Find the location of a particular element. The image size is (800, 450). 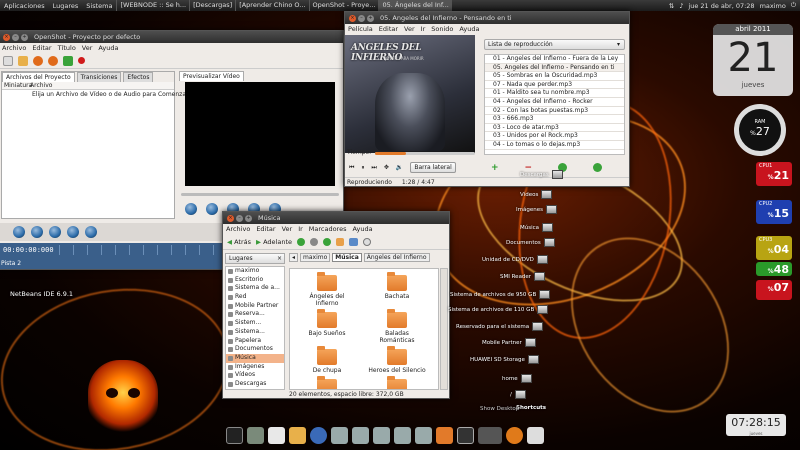

fm-menu-ir: Ir is located at coordinates (300, 229).